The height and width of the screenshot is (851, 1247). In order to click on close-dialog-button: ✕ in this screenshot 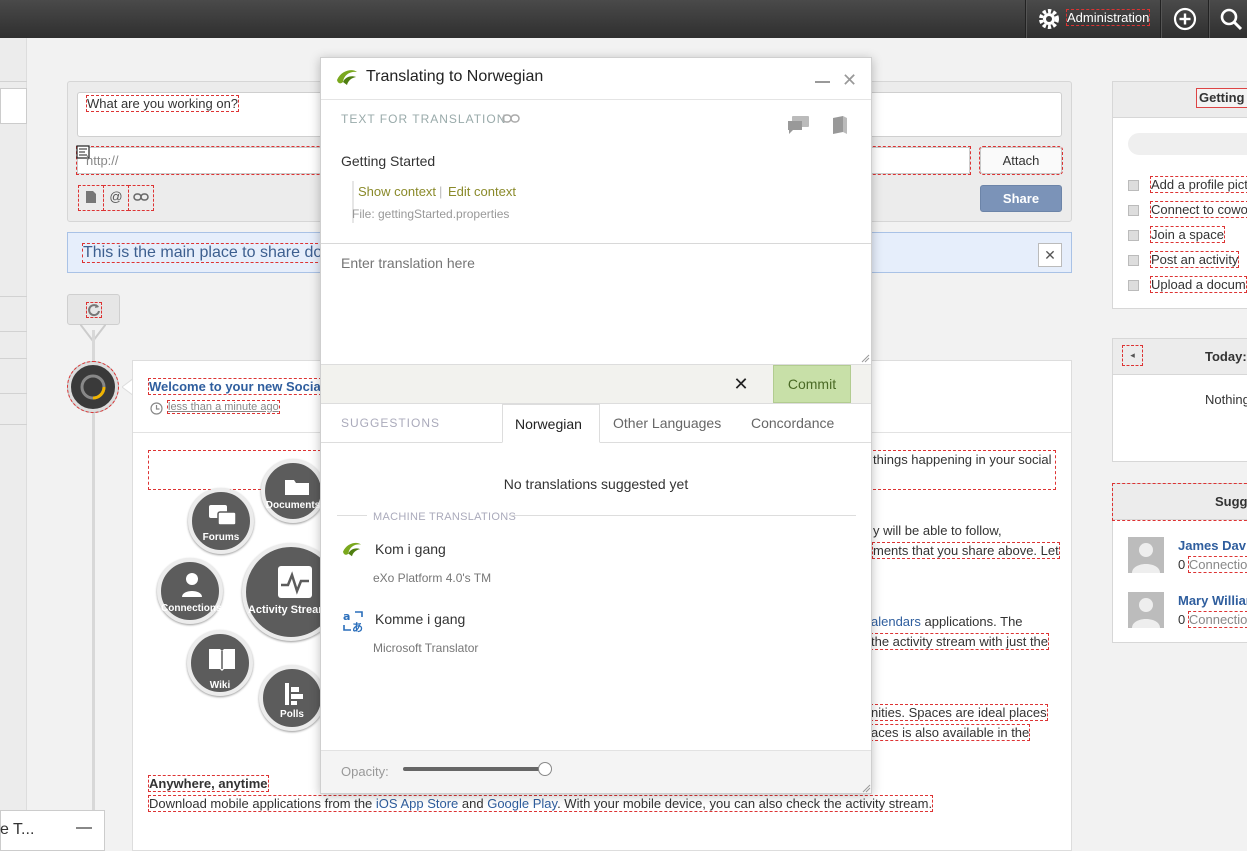, I will do `click(849, 80)`.